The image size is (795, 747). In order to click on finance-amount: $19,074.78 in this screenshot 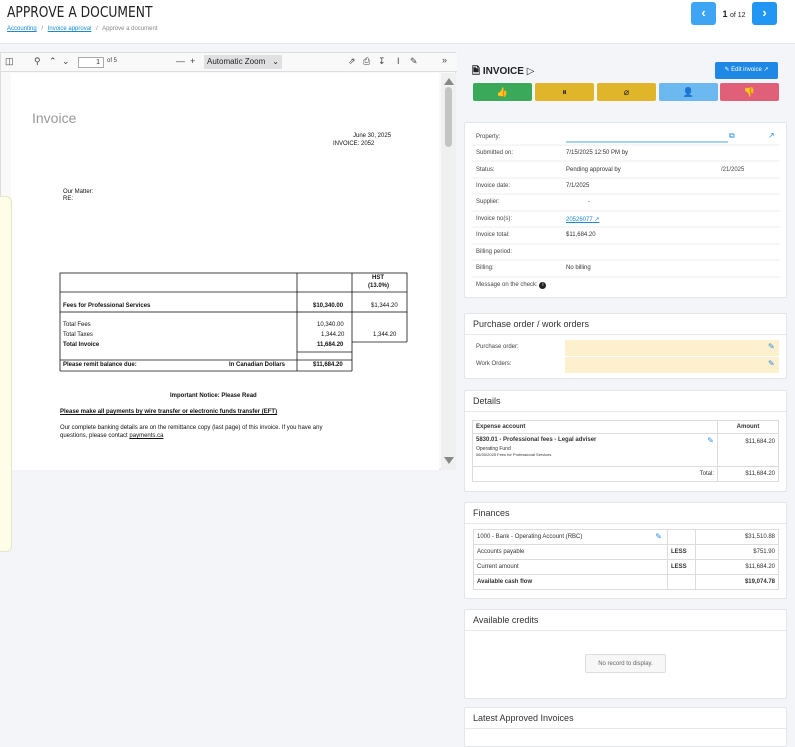, I will do `click(737, 582)`.